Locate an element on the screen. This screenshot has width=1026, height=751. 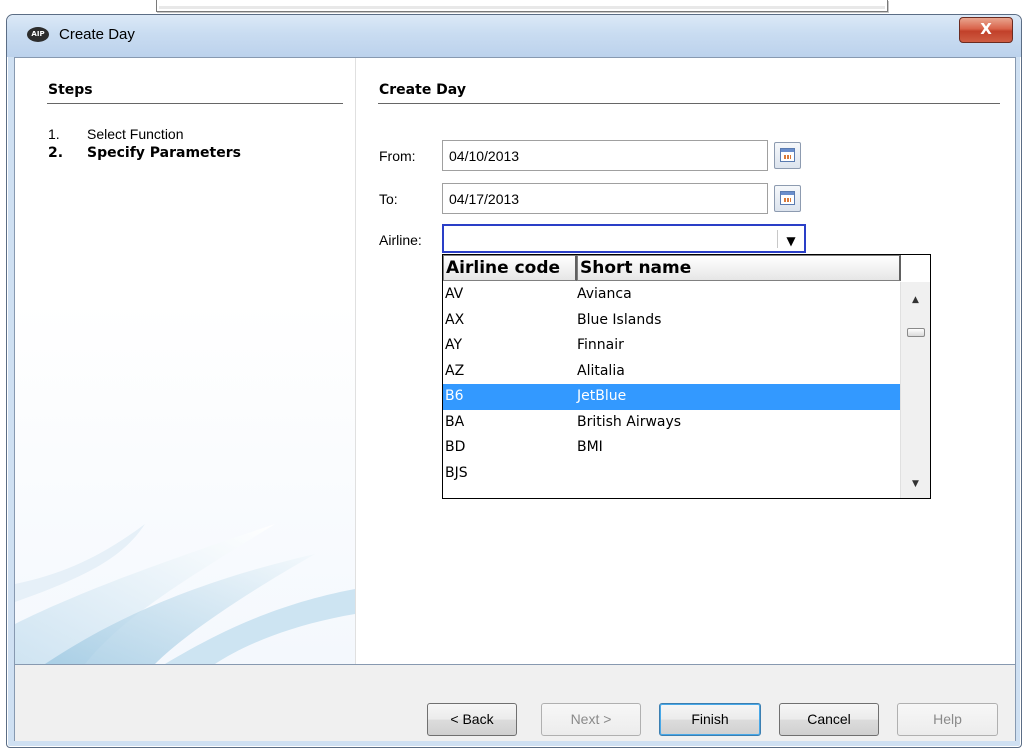
from-calendar-button is located at coordinates (787, 155).